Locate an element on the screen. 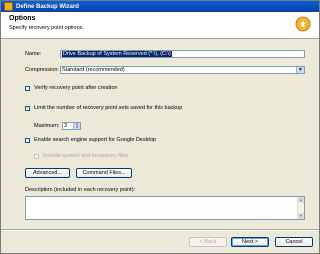 This screenshot has height=254, width=320. window-title: Define Backup Wizard is located at coordinates (47, 6).